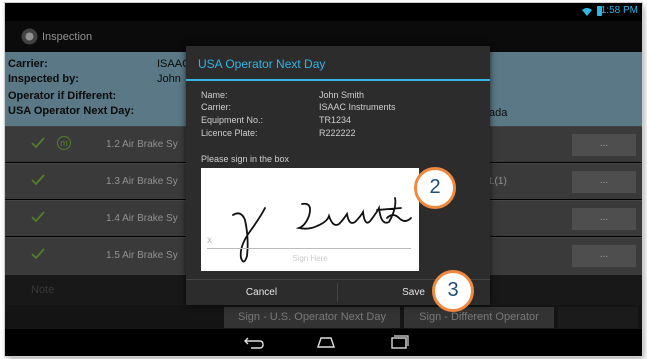  Describe the element at coordinates (254, 342) in the screenshot. I see `back-icon` at that location.